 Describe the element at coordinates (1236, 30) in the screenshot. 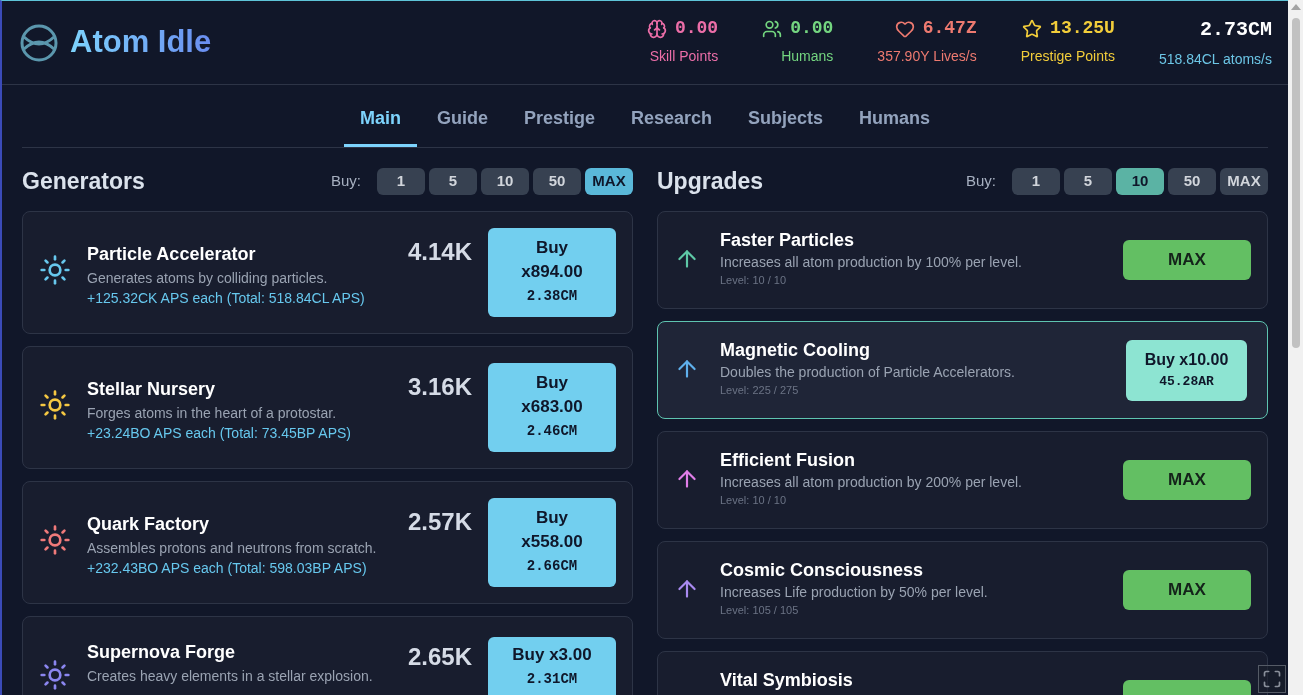

I see `stat-value: 2.73CM` at that location.